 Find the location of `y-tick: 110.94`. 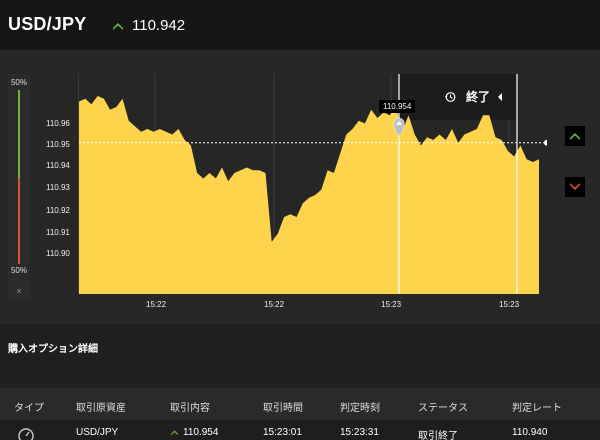

y-tick: 110.94 is located at coordinates (58, 165).